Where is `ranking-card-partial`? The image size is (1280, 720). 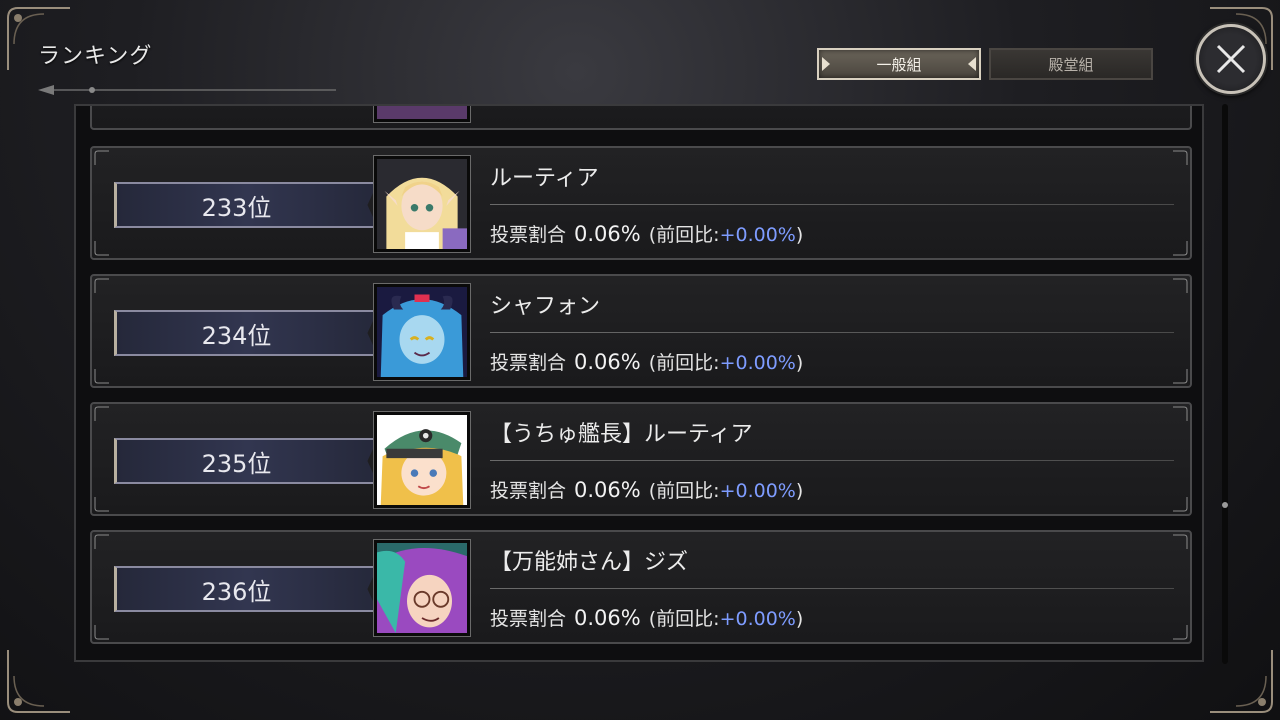 ranking-card-partial is located at coordinates (641, 118).